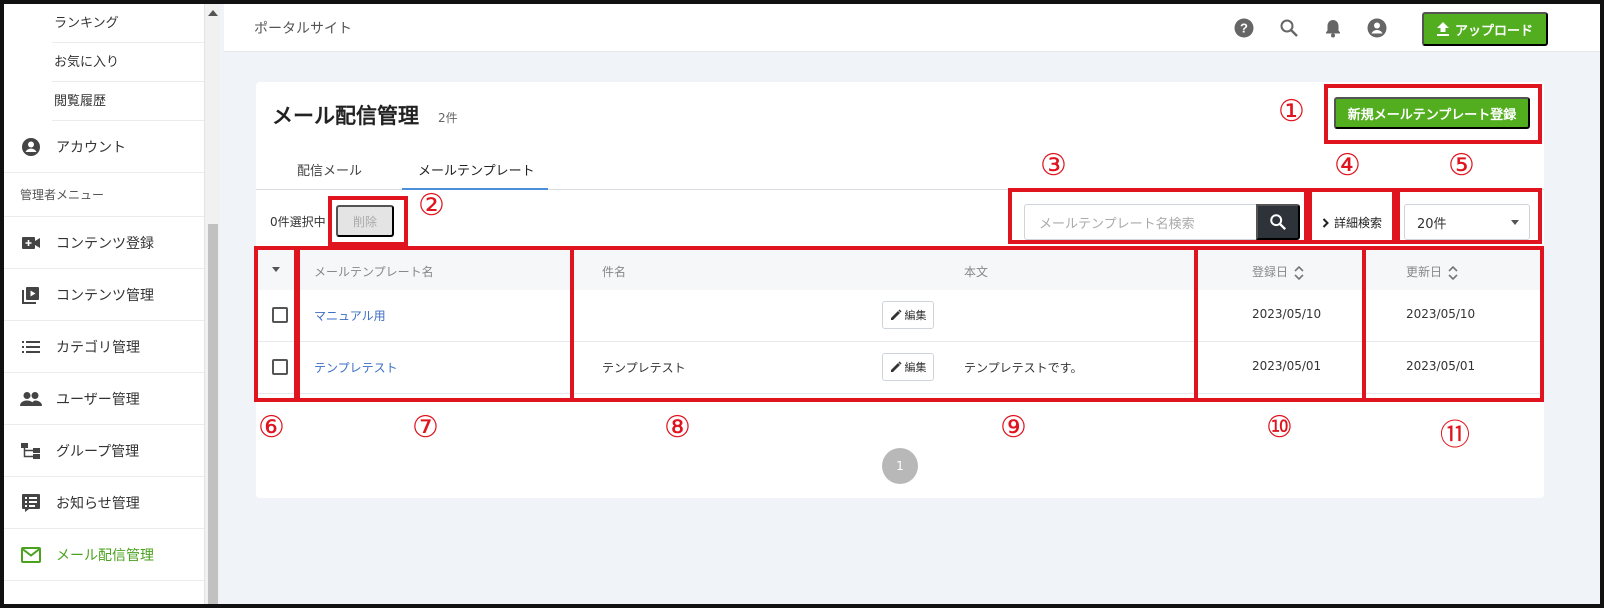  I want to click on notice-icon, so click(31, 503).